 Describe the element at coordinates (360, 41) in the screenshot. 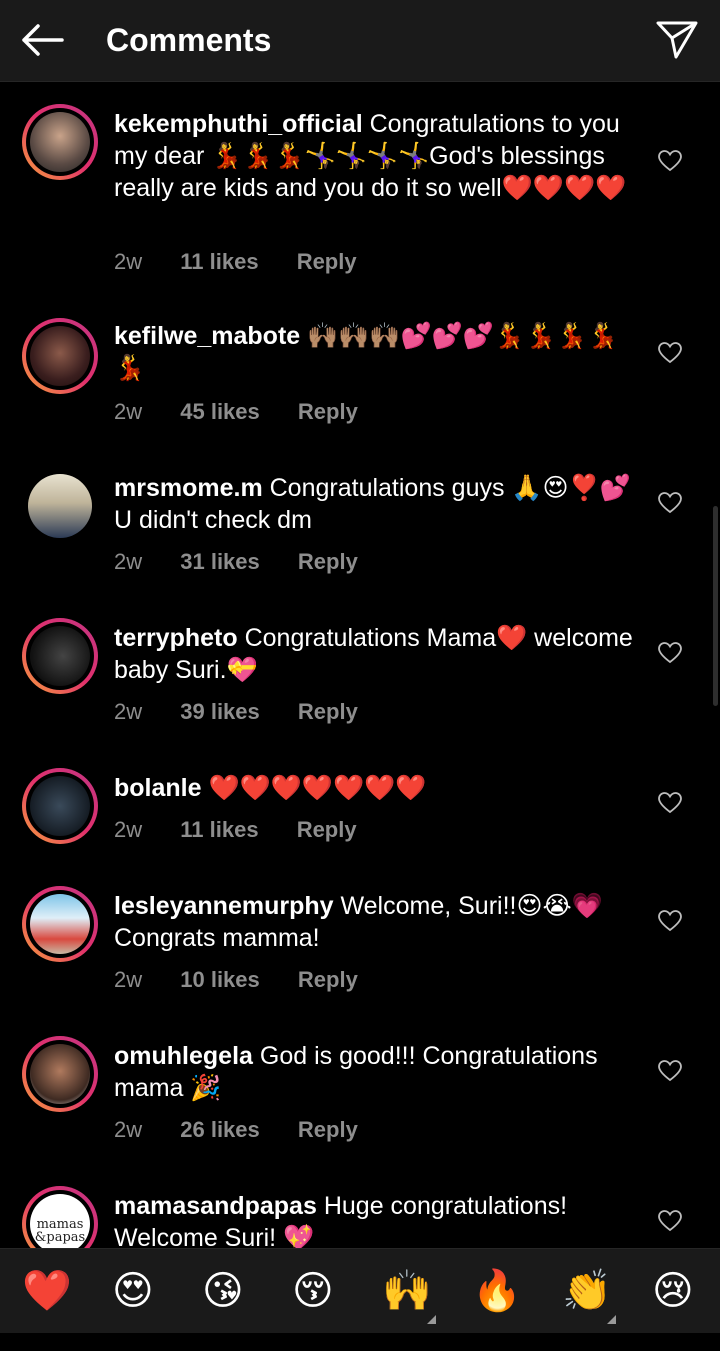

I see `header-bar: Comments` at that location.